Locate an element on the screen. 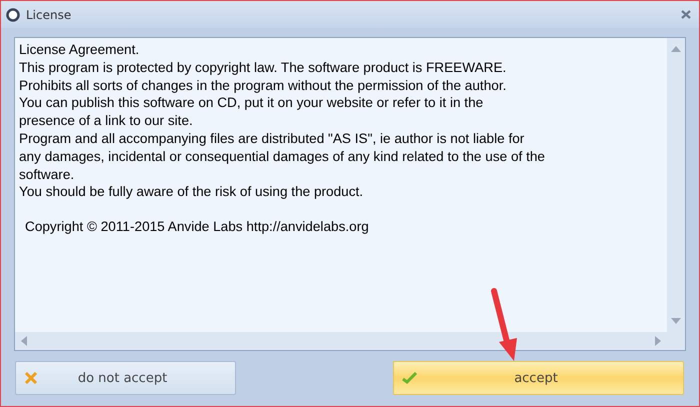 Image resolution: width=700 pixels, height=407 pixels. copyright-text: Copyright © 2011-2015 Anvide Labs http://anvidelabs.org is located at coordinates (197, 227).